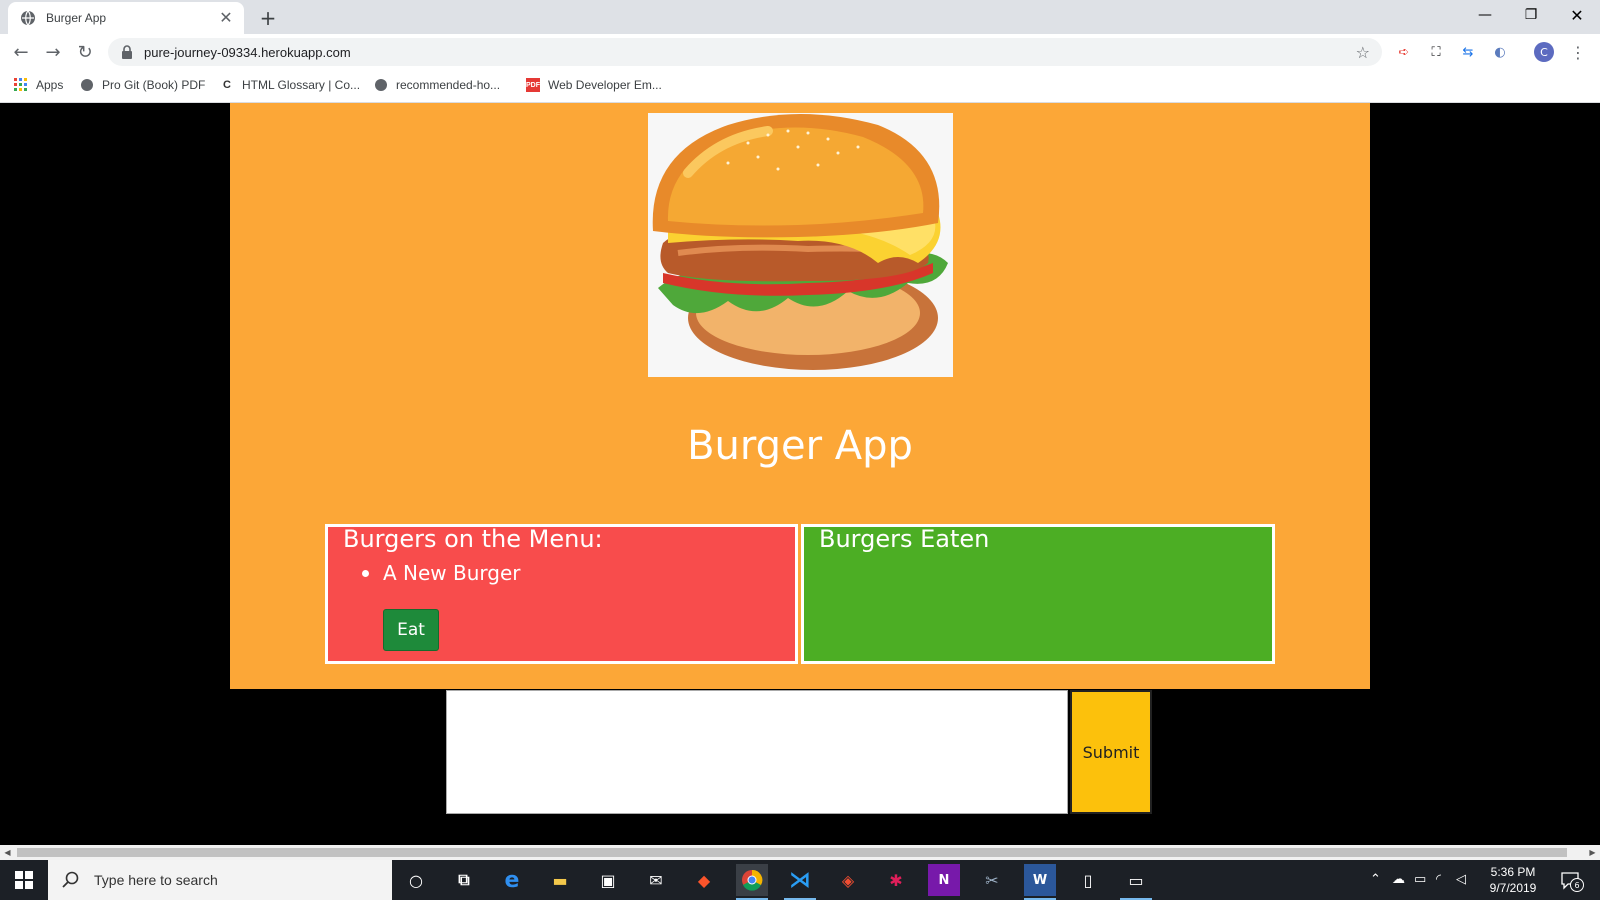 This screenshot has width=1600, height=900. Describe the element at coordinates (560, 880) in the screenshot. I see `file-explorer-icon: ▬` at that location.